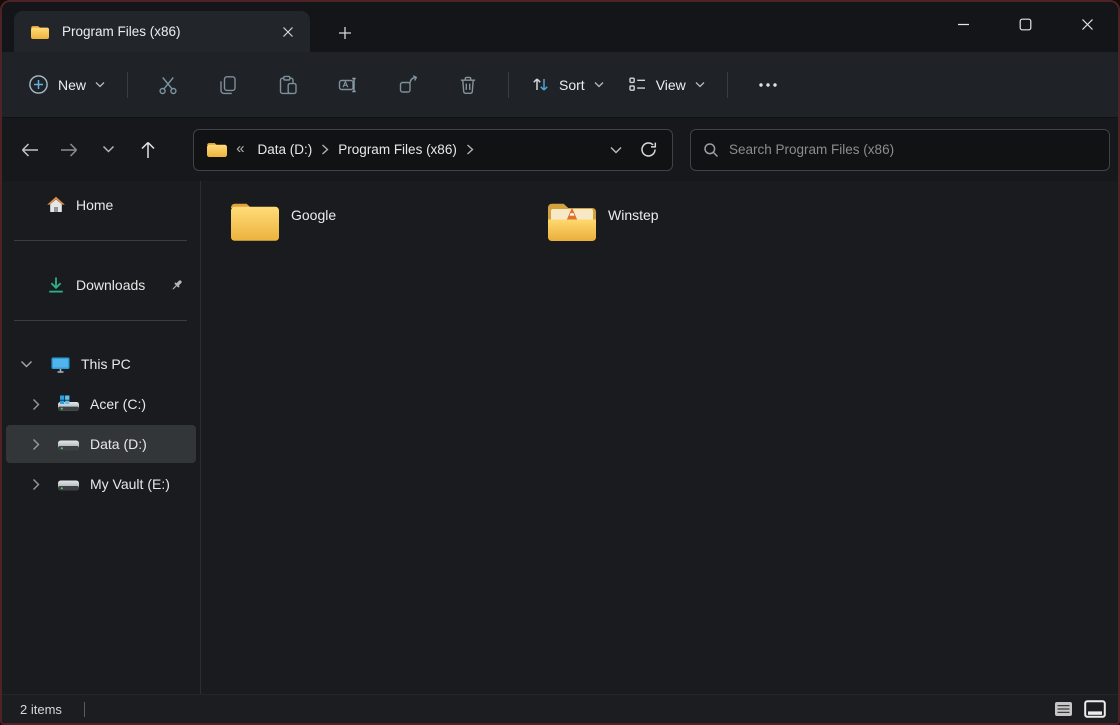 The width and height of the screenshot is (1120, 725). Describe the element at coordinates (963, 24) in the screenshot. I see `minimize-button` at that location.